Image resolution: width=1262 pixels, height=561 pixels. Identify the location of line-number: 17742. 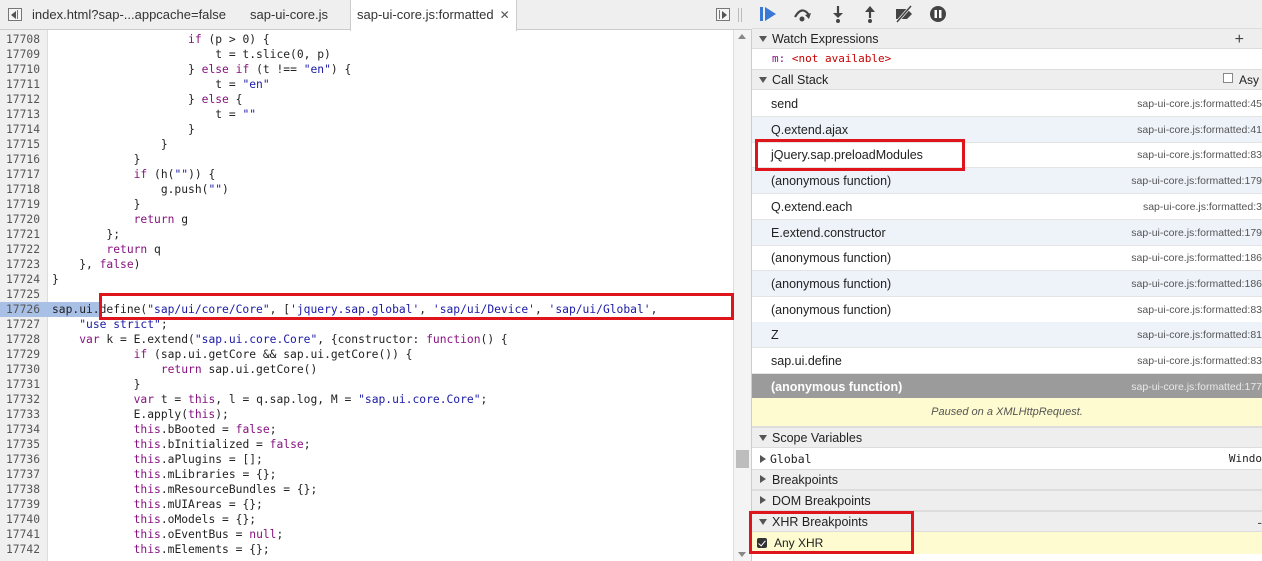
(22, 549).